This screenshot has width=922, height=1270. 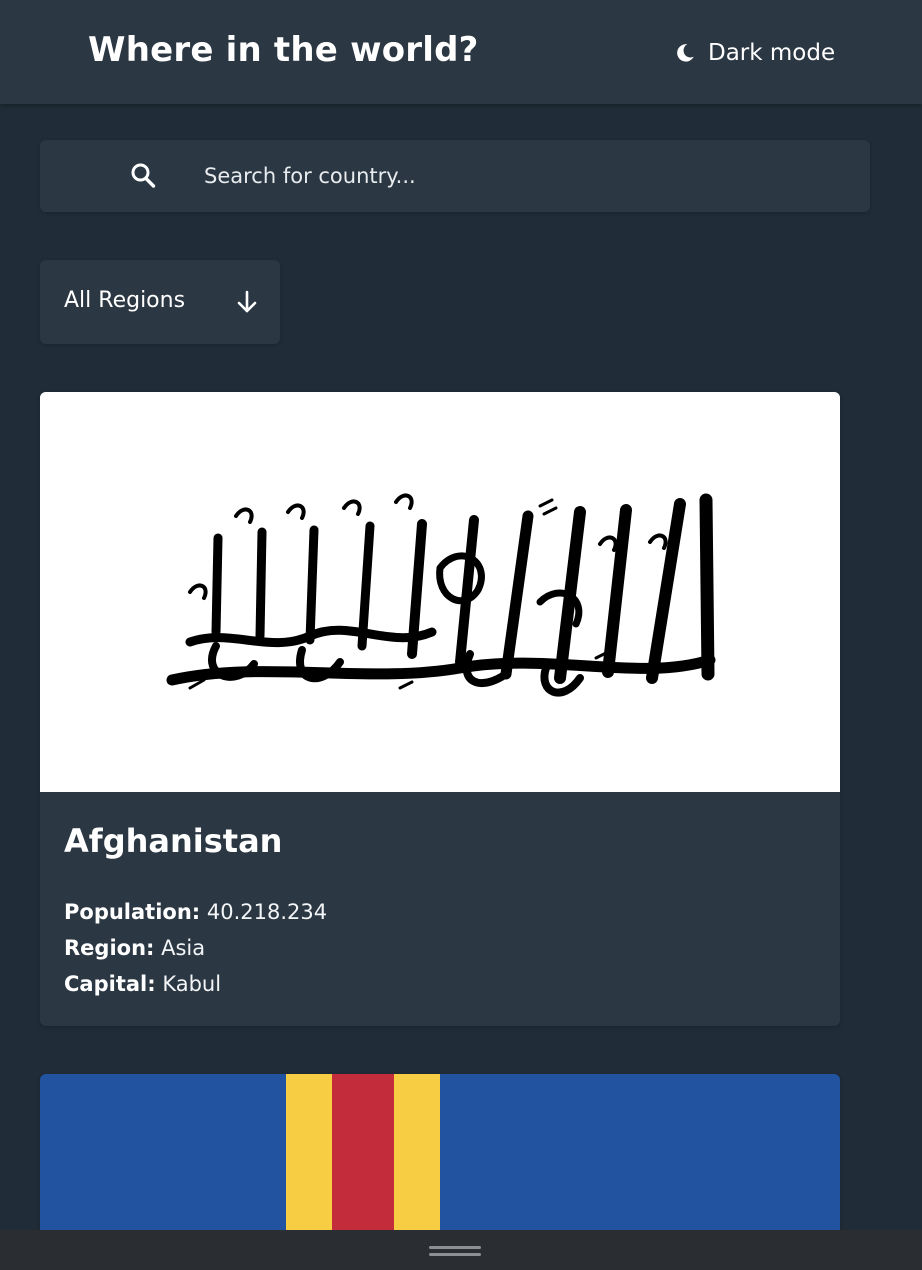 What do you see at coordinates (125, 300) in the screenshot?
I see `region-filter-value: All Regions` at bounding box center [125, 300].